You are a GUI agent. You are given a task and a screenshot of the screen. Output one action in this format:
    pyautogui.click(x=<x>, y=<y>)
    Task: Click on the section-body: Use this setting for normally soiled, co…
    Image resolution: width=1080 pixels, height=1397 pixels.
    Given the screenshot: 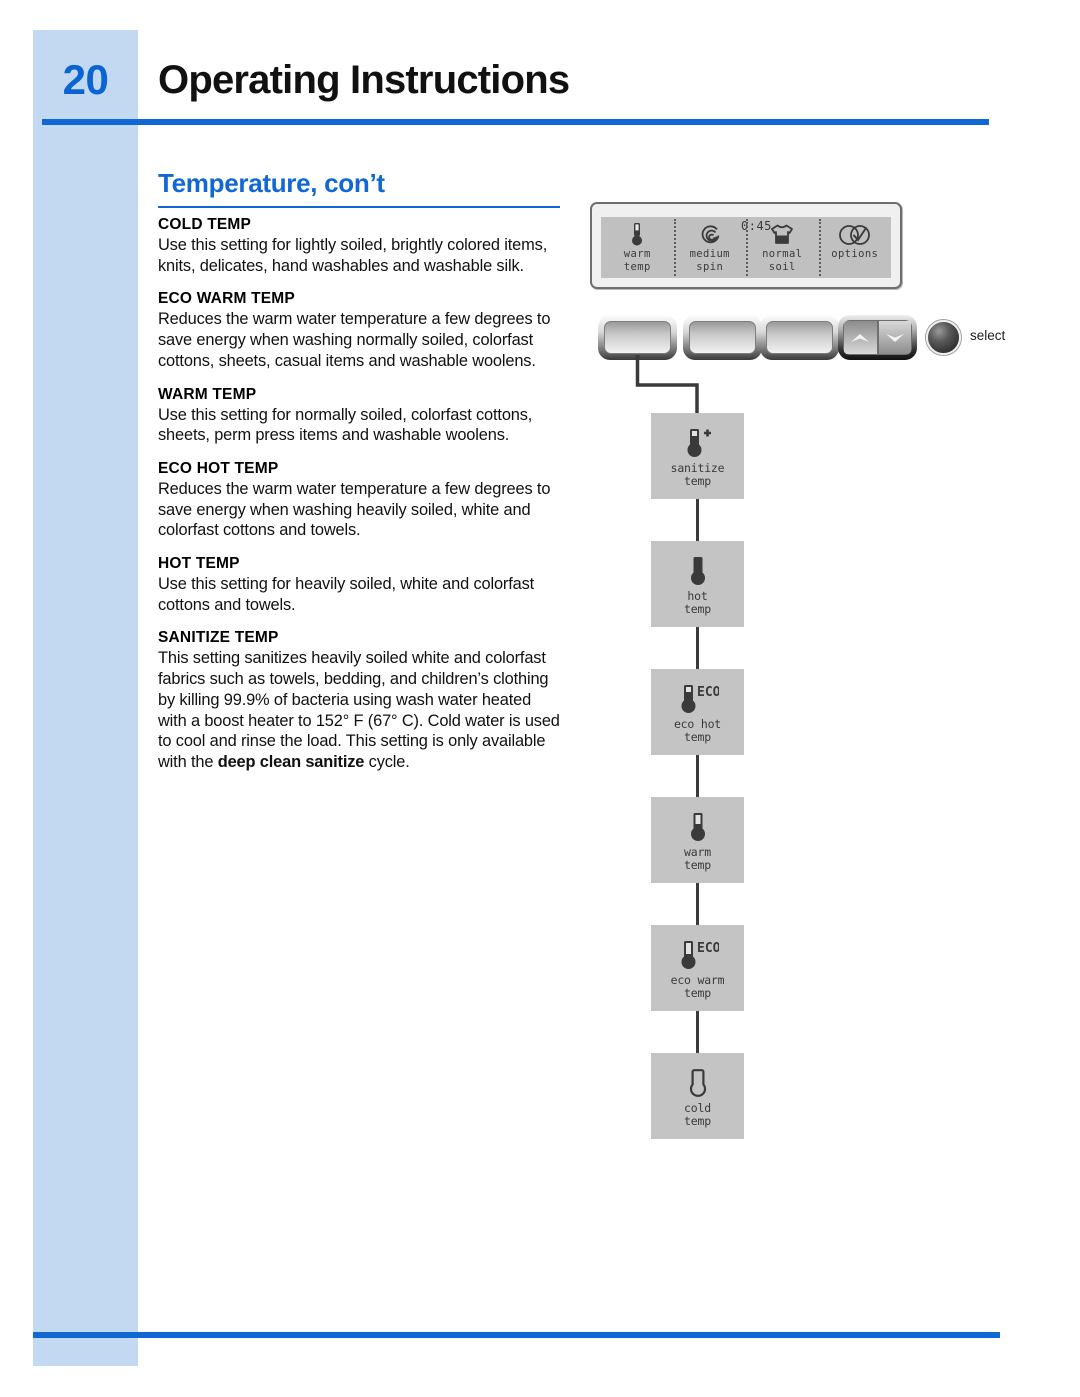 What is the action you would take?
    pyautogui.click(x=345, y=425)
    